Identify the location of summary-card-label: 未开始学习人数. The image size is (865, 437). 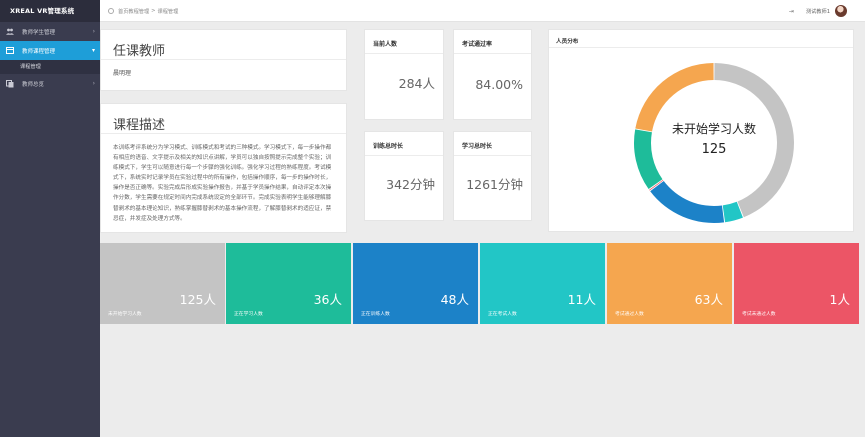
(125, 314).